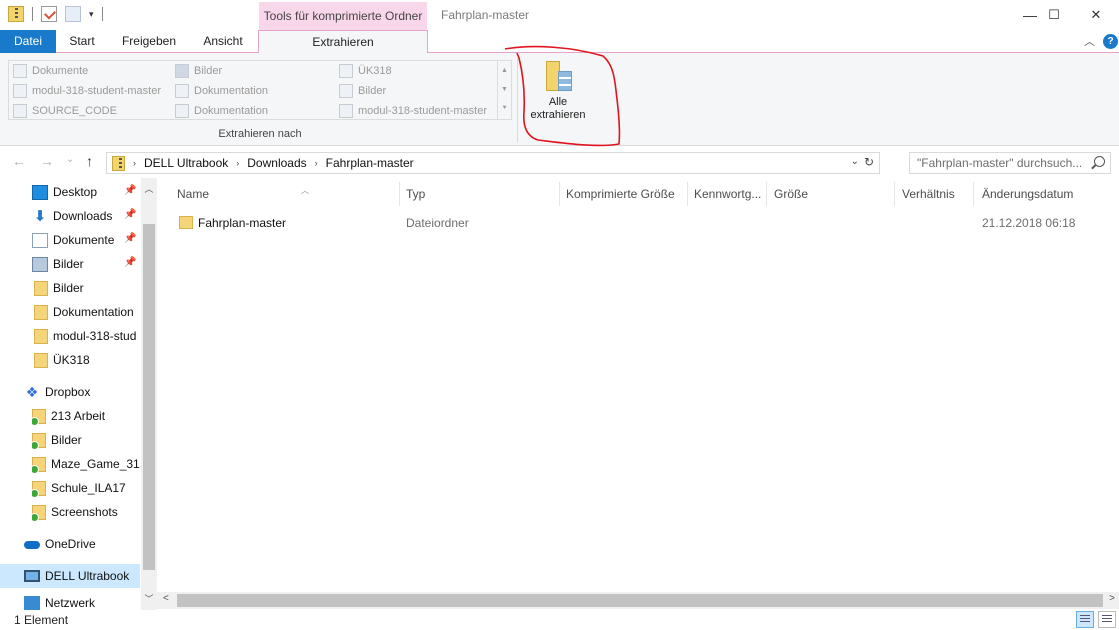 This screenshot has width=1119, height=630. I want to click on sidebar-item-bilder: Bilder, so click(95, 288).